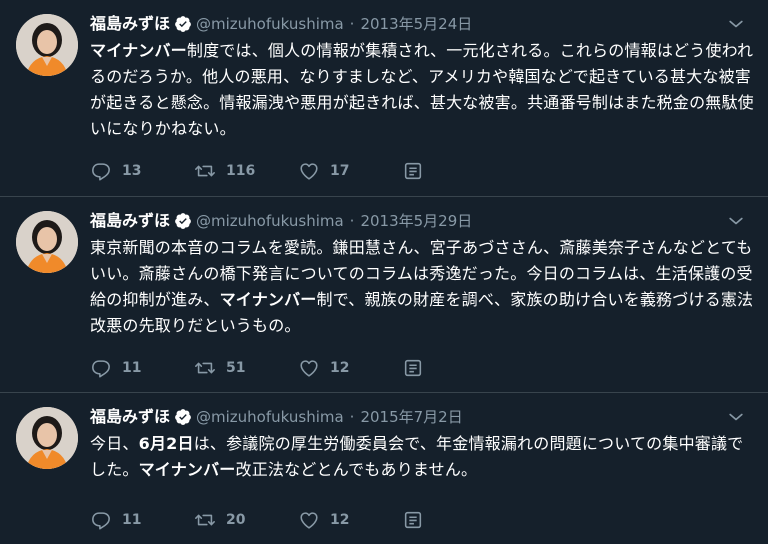  I want to click on tweet-header: 福島みずほ @mizuhofukushima · 2015年7月2日, so click(420, 417).